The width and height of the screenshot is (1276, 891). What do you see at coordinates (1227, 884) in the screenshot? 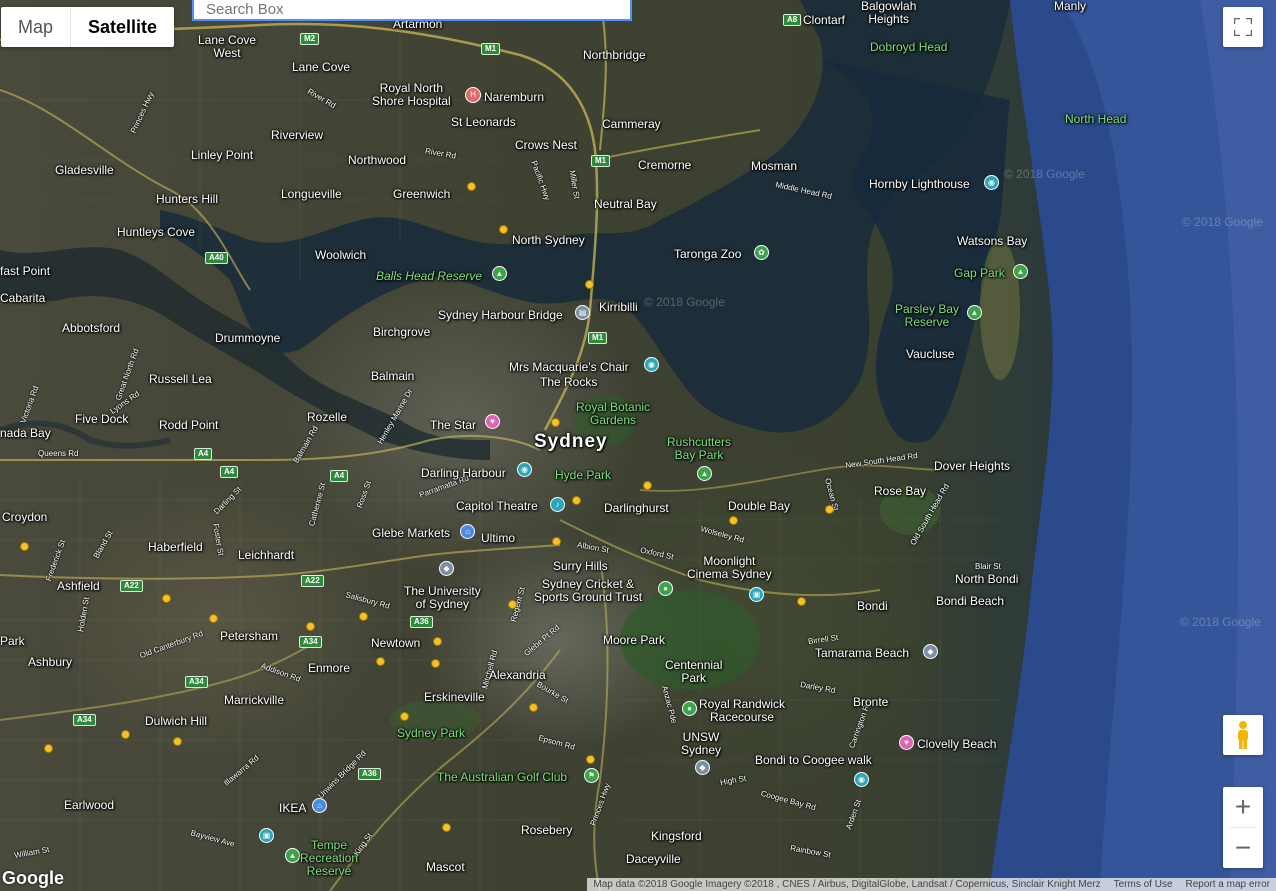
I see `report-error-link: Report a map error` at bounding box center [1227, 884].